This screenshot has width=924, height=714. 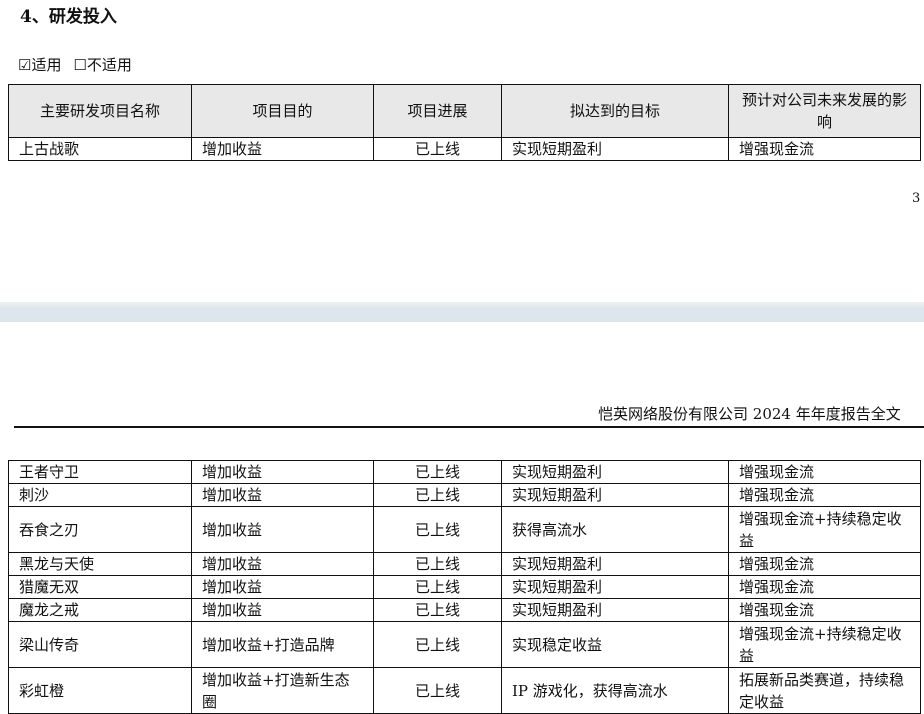 What do you see at coordinates (615, 644) in the screenshot?
I see `cell-goal: 实现稳定收益` at bounding box center [615, 644].